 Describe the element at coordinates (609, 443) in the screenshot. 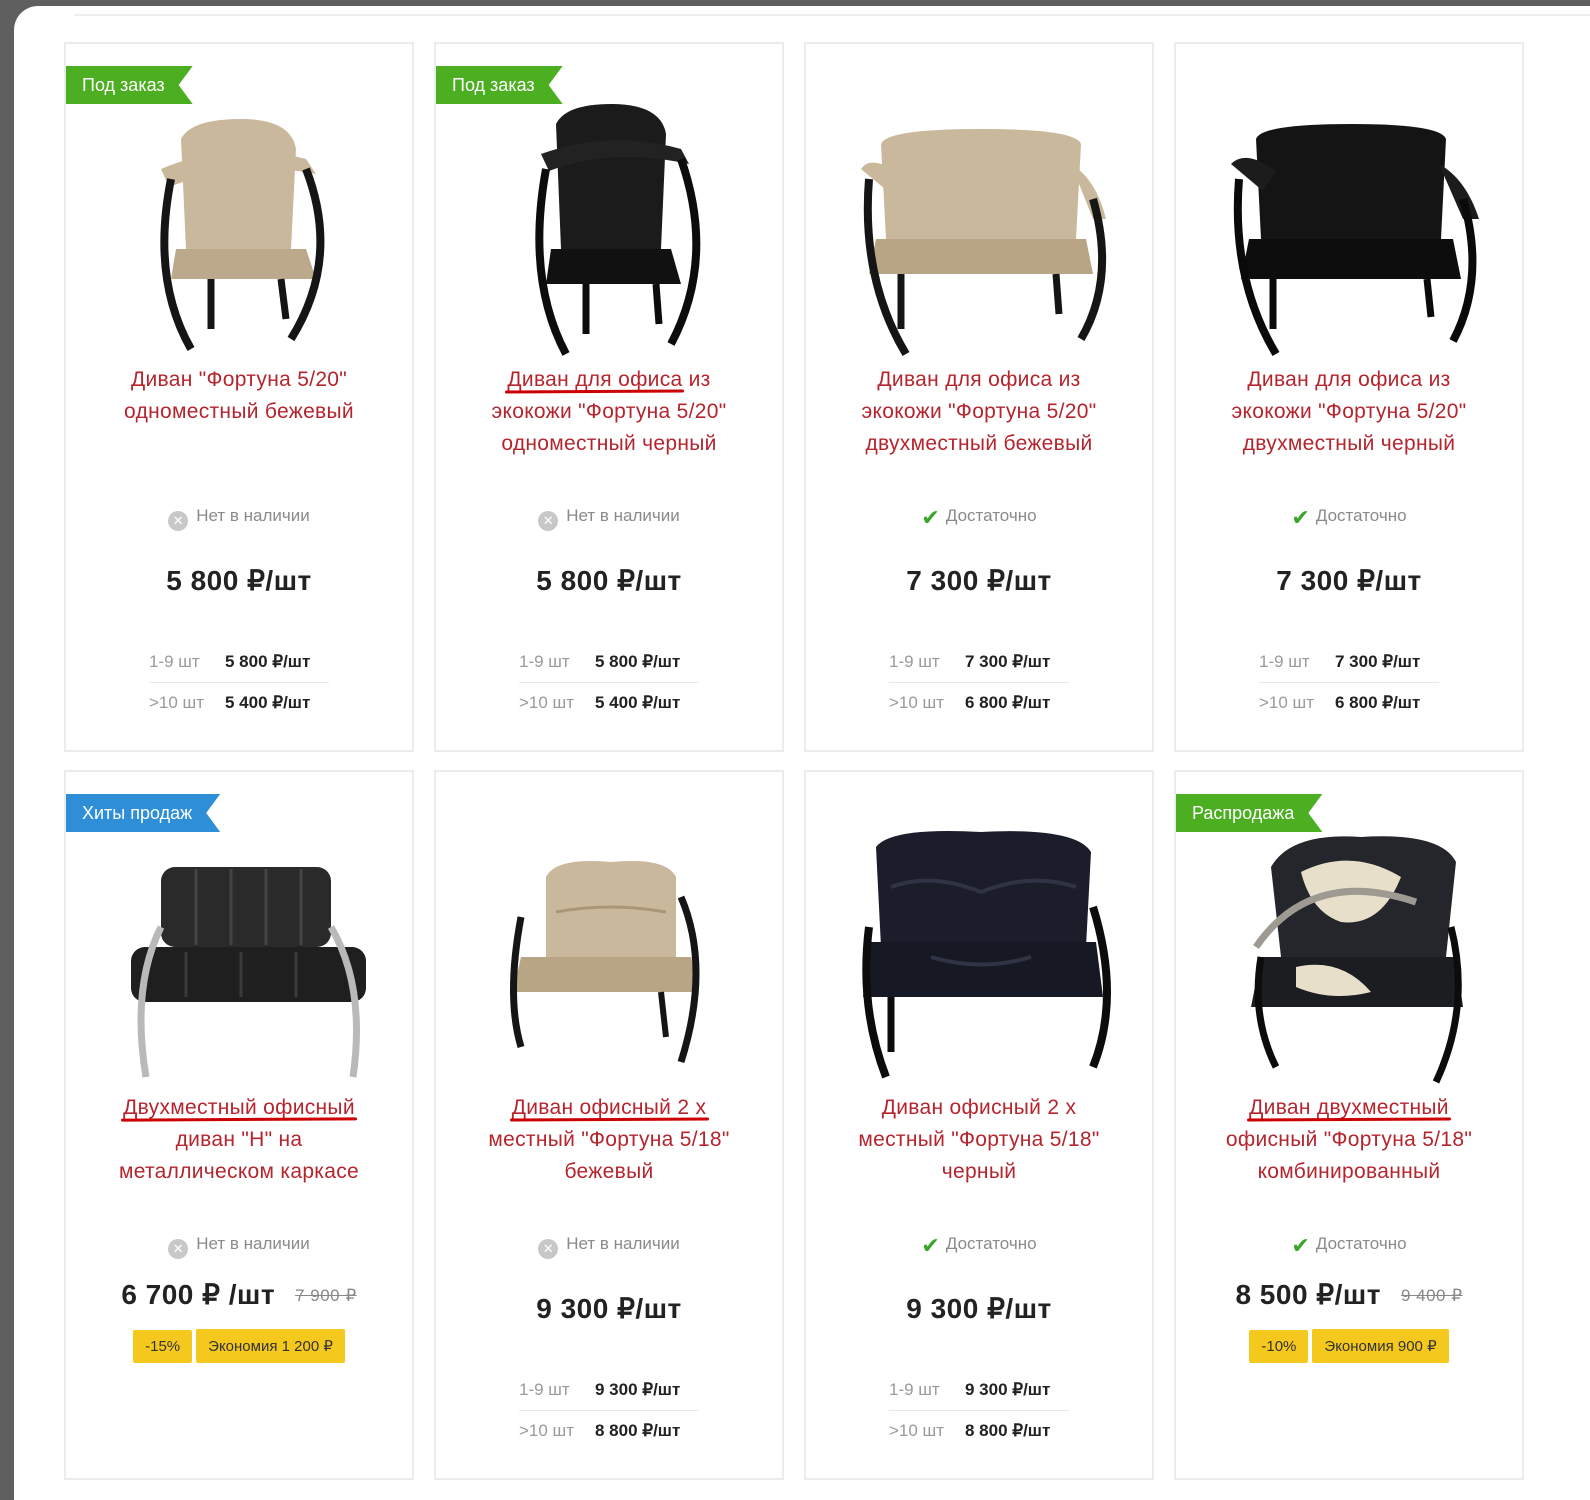

I see `title-line: одноместный черный` at that location.